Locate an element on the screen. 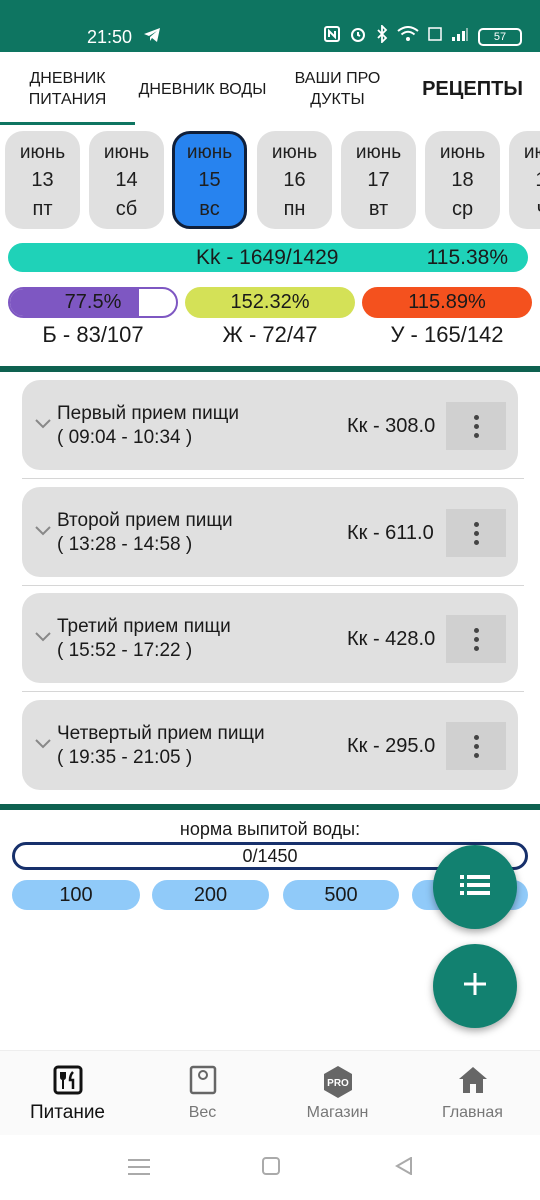 This screenshot has height=1200, width=540. date-day: 17 is located at coordinates (378, 180).